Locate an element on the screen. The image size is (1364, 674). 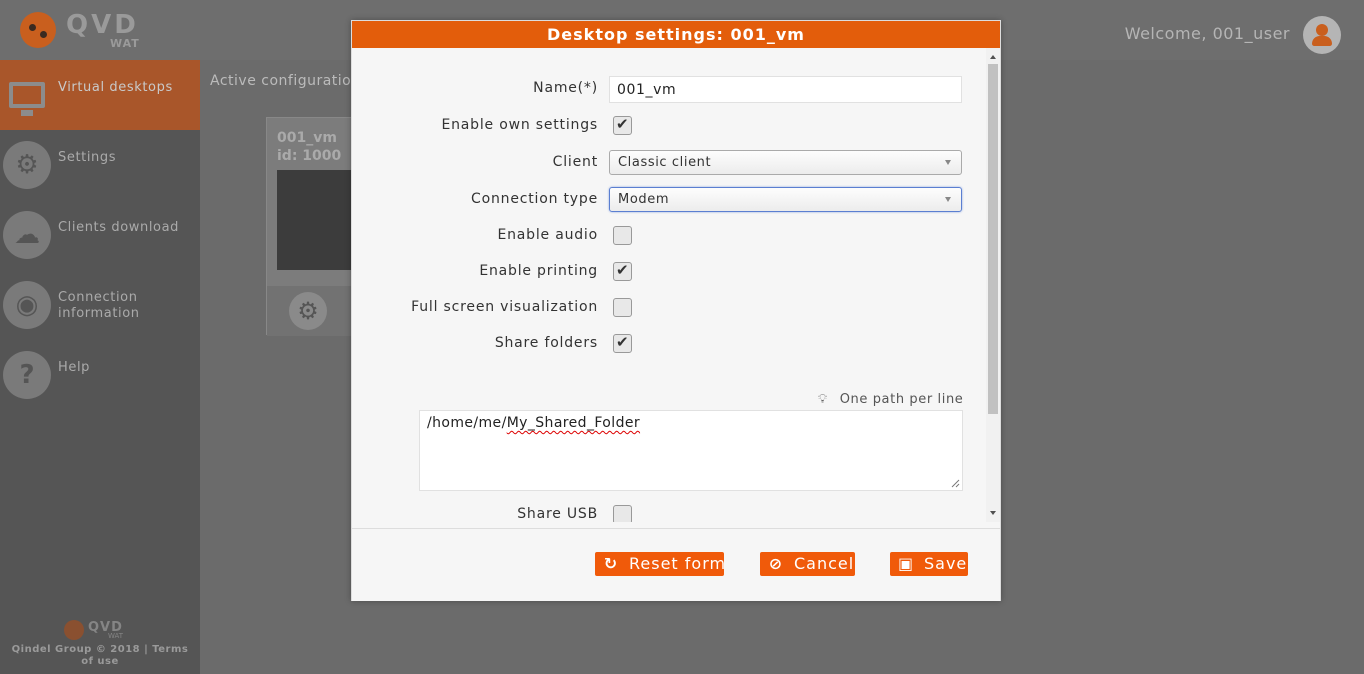
sidebar-item-settings: ⚙ Settings is located at coordinates (100, 165).